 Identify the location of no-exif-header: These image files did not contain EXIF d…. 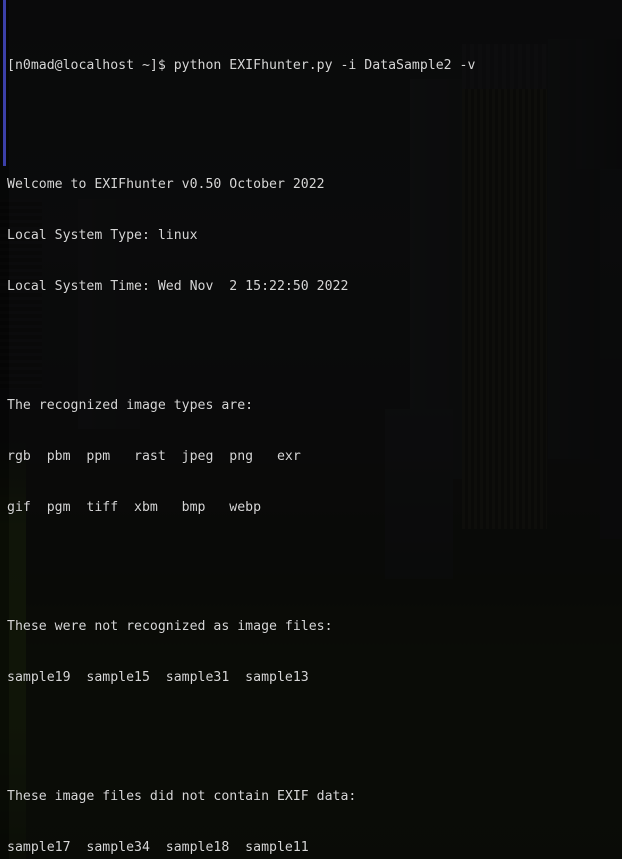
(182, 796).